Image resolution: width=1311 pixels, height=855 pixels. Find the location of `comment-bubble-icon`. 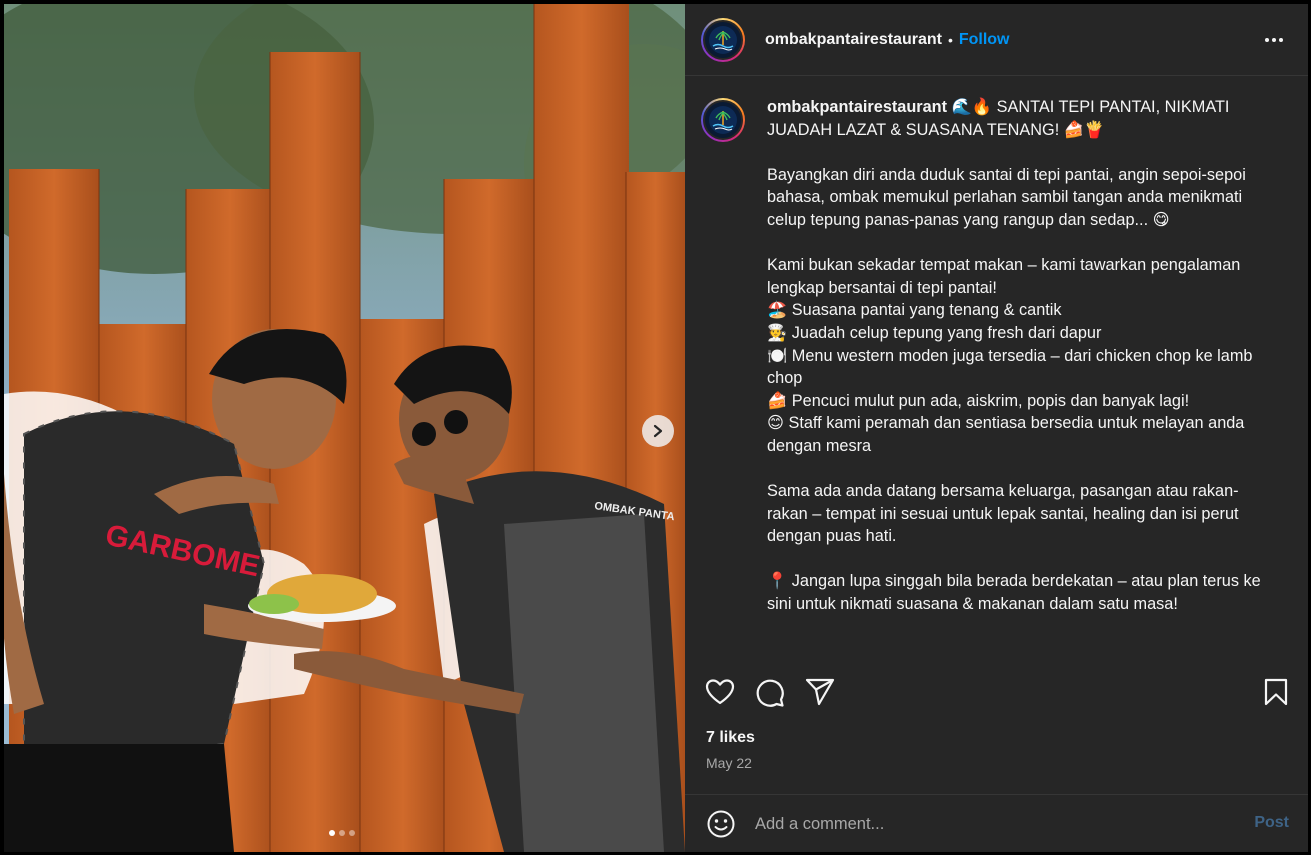

comment-bubble-icon is located at coordinates (770, 693).